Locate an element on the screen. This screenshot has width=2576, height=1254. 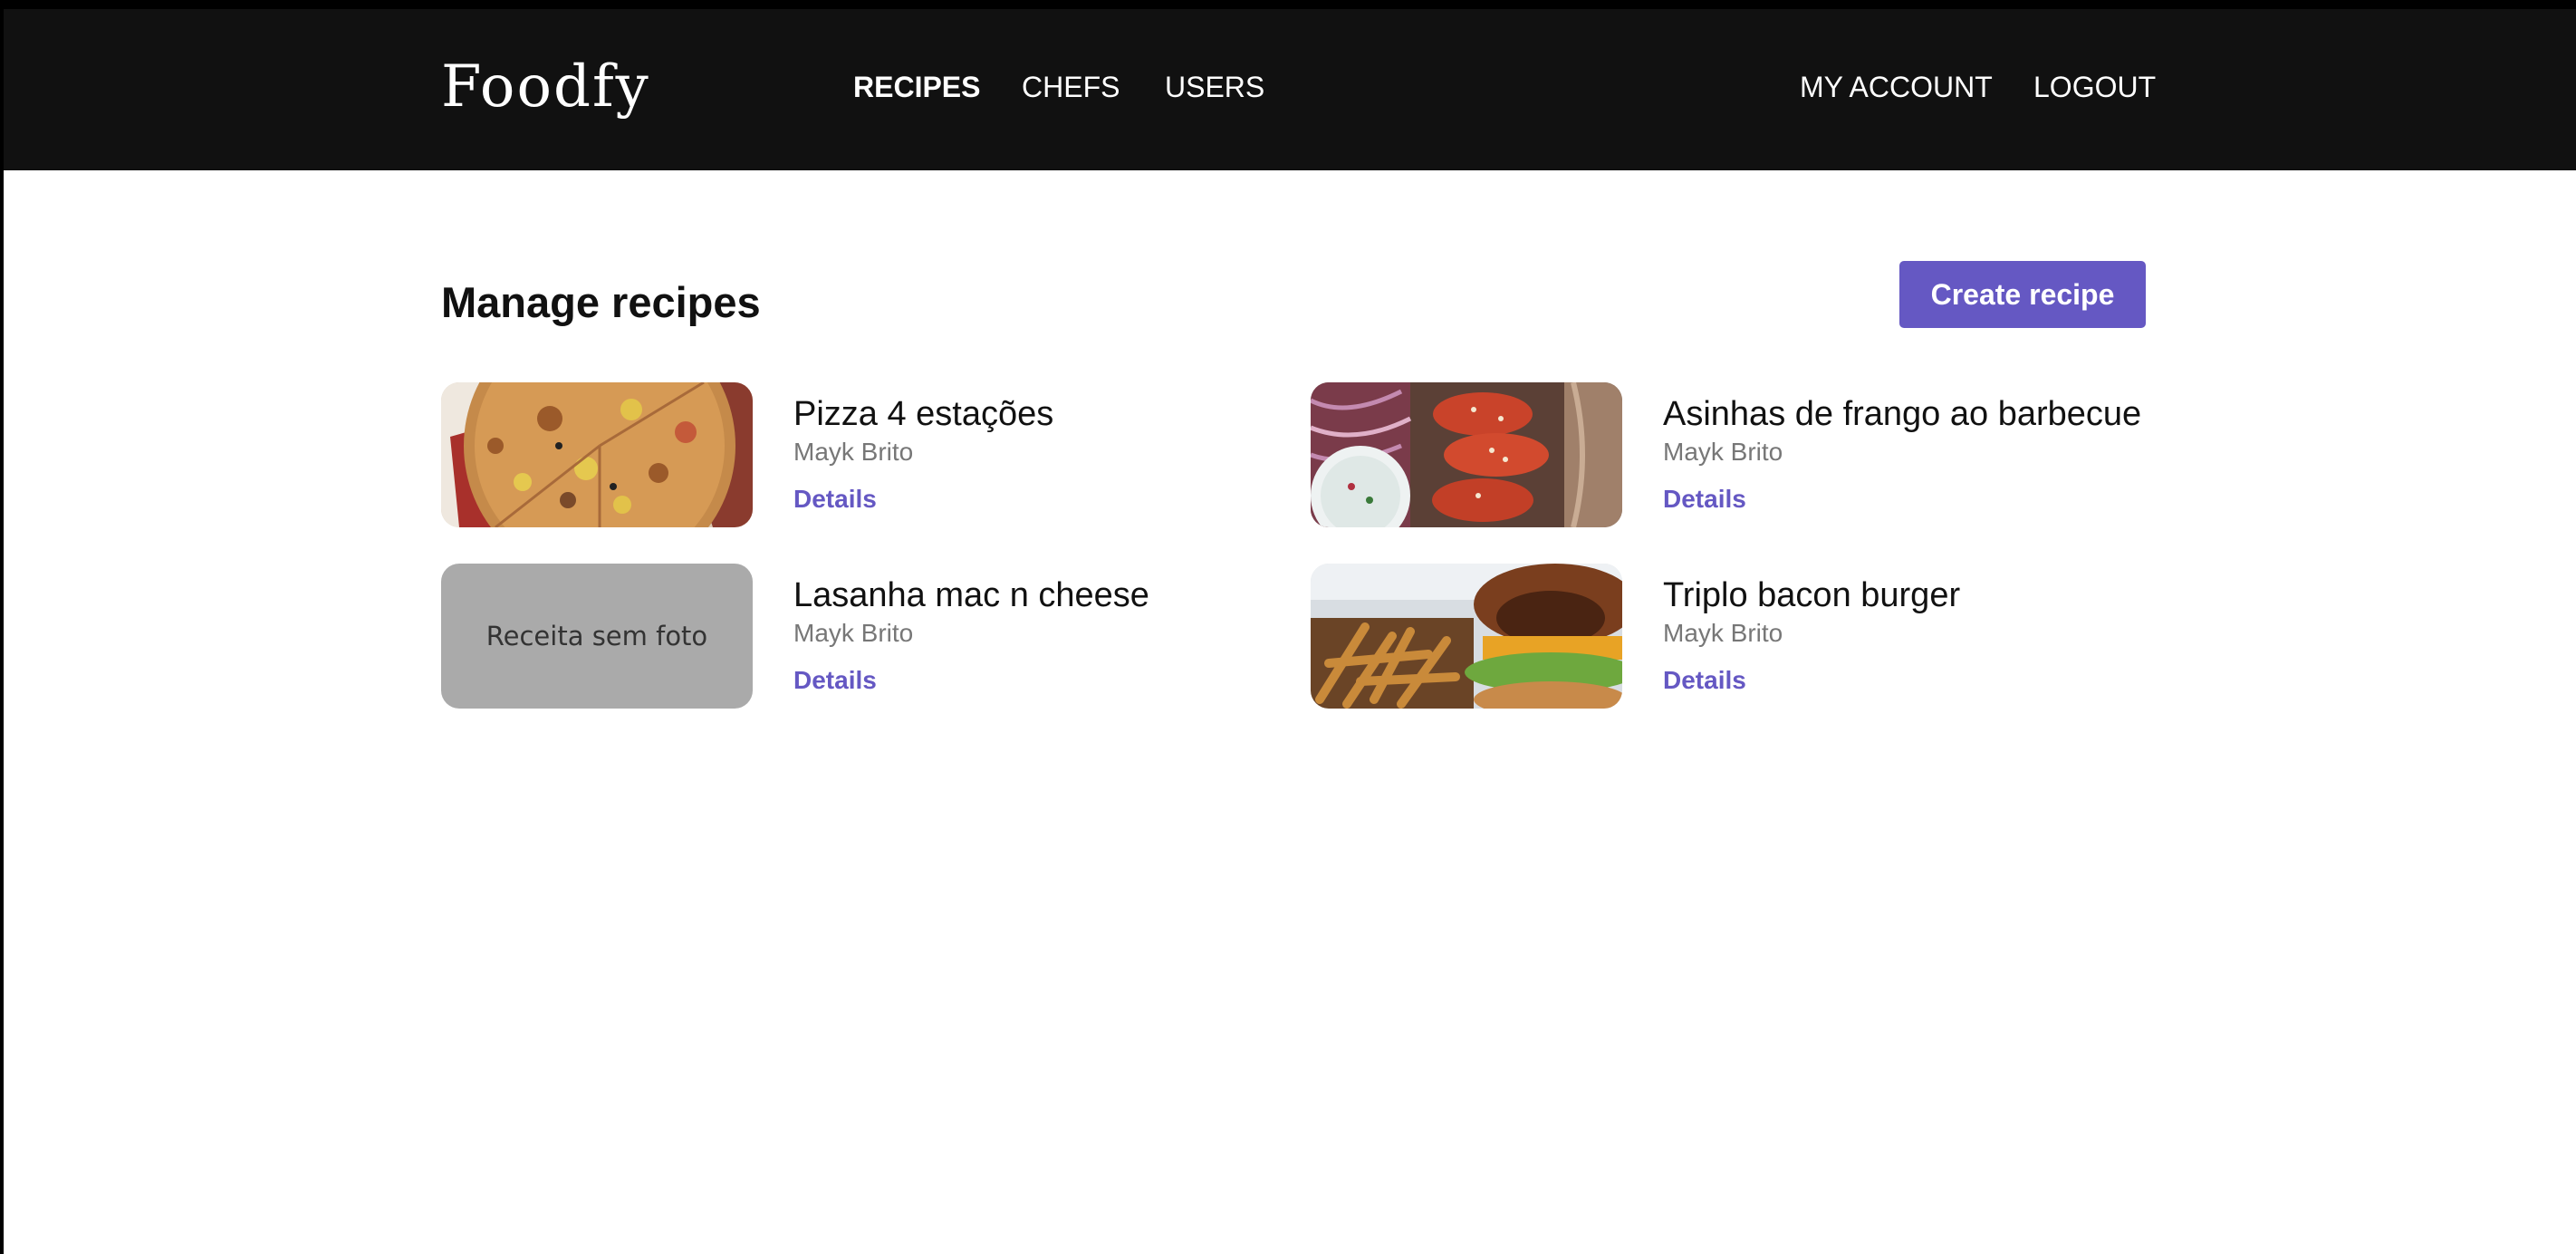
nav-users-link: USERS is located at coordinates (1214, 87).